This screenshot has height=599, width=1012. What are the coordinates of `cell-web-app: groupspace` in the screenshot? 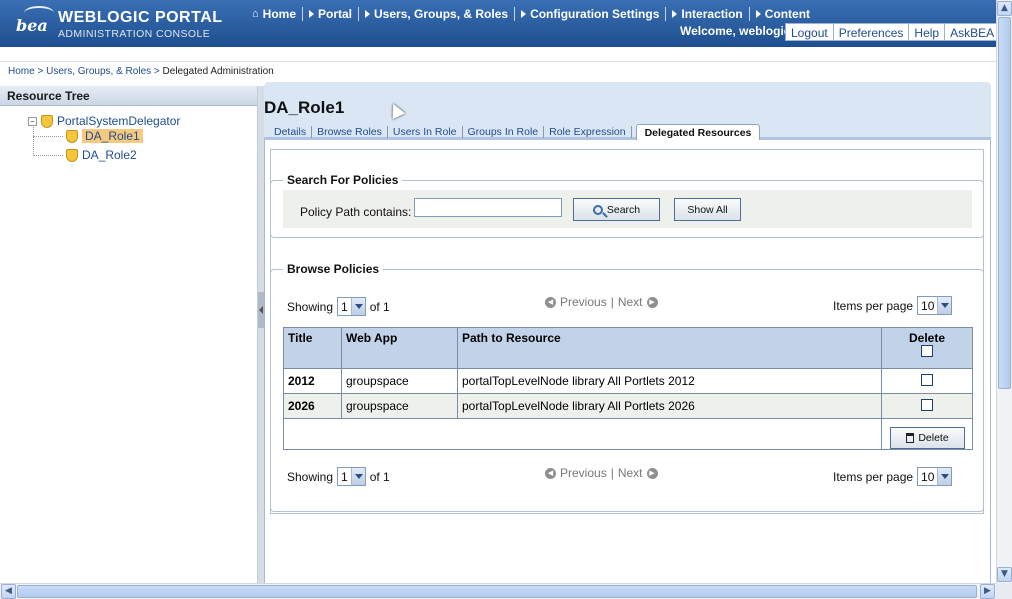 It's located at (399, 381).